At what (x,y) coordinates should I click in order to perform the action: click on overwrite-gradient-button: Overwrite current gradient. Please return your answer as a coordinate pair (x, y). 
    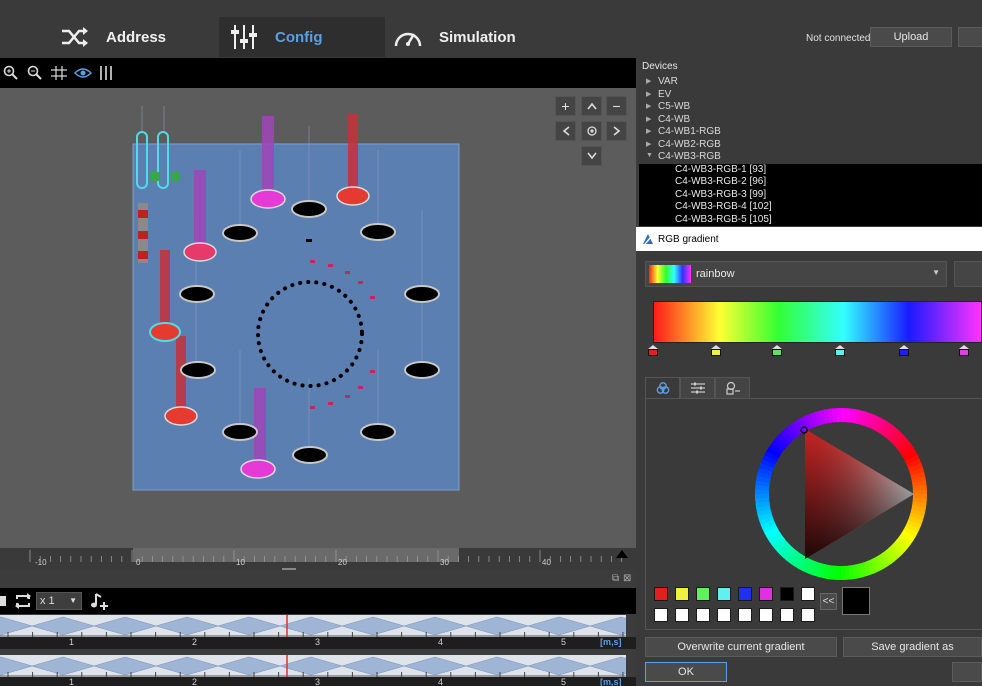
    Looking at the image, I should click on (741, 647).